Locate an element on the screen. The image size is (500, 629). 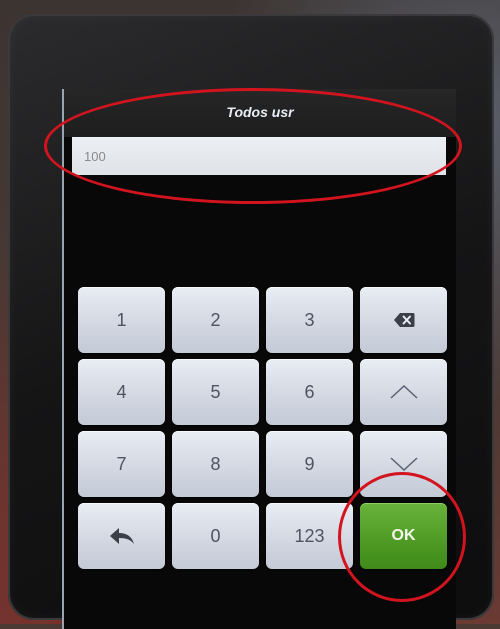
ok-button: OK is located at coordinates (403, 536).